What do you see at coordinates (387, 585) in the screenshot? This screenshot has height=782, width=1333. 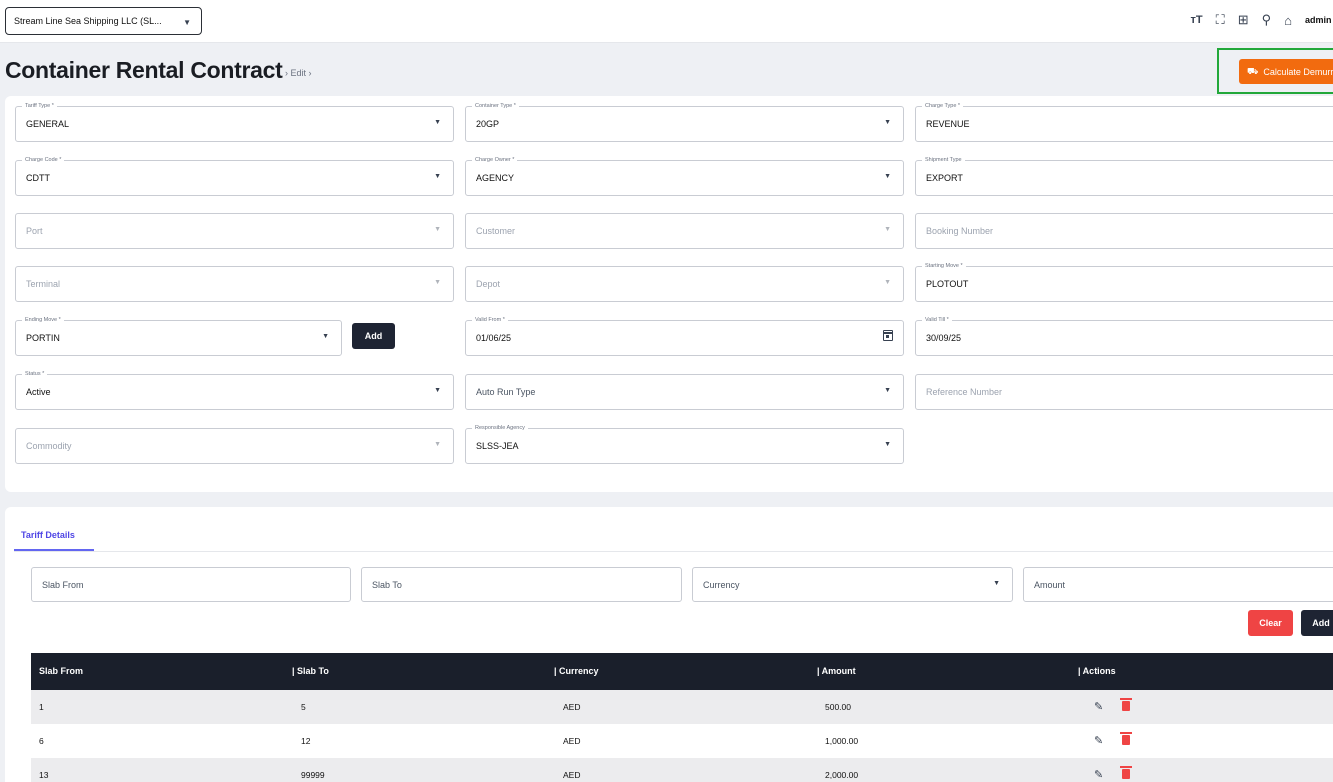 I see `field-placeholder: Slab To` at bounding box center [387, 585].